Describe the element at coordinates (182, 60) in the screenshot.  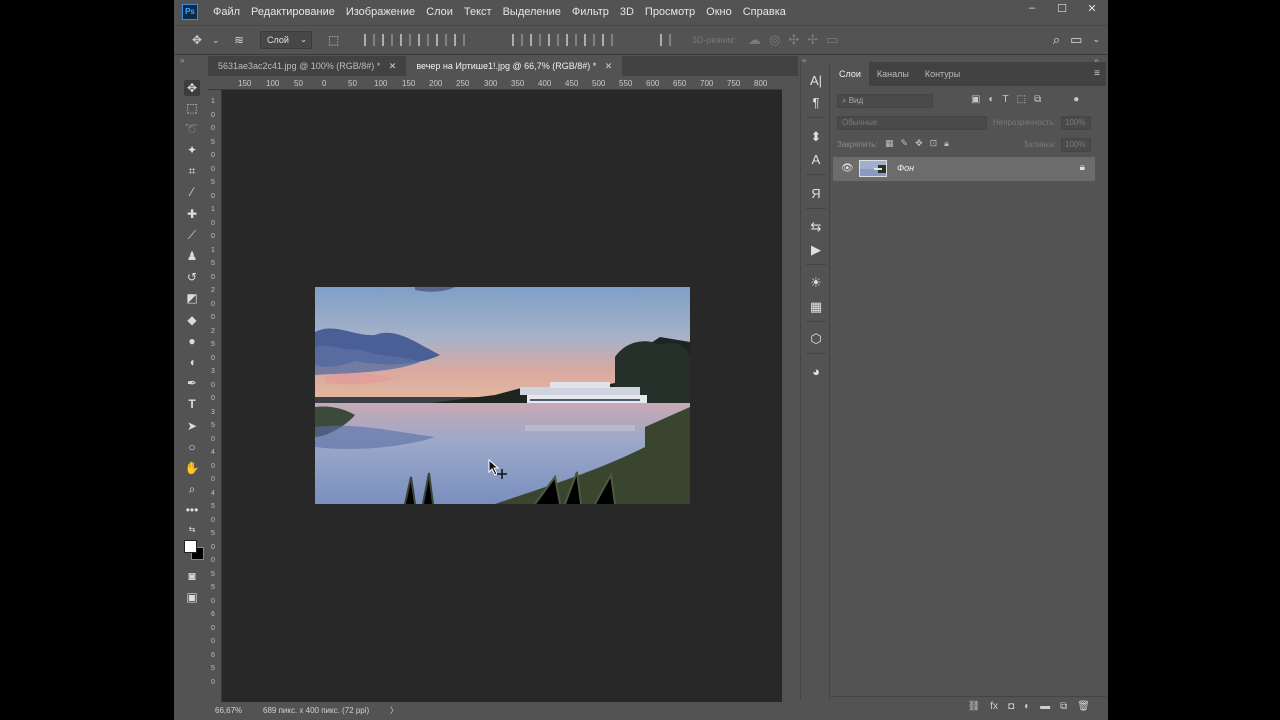
I see `toolbar-collapse-icon: »` at that location.